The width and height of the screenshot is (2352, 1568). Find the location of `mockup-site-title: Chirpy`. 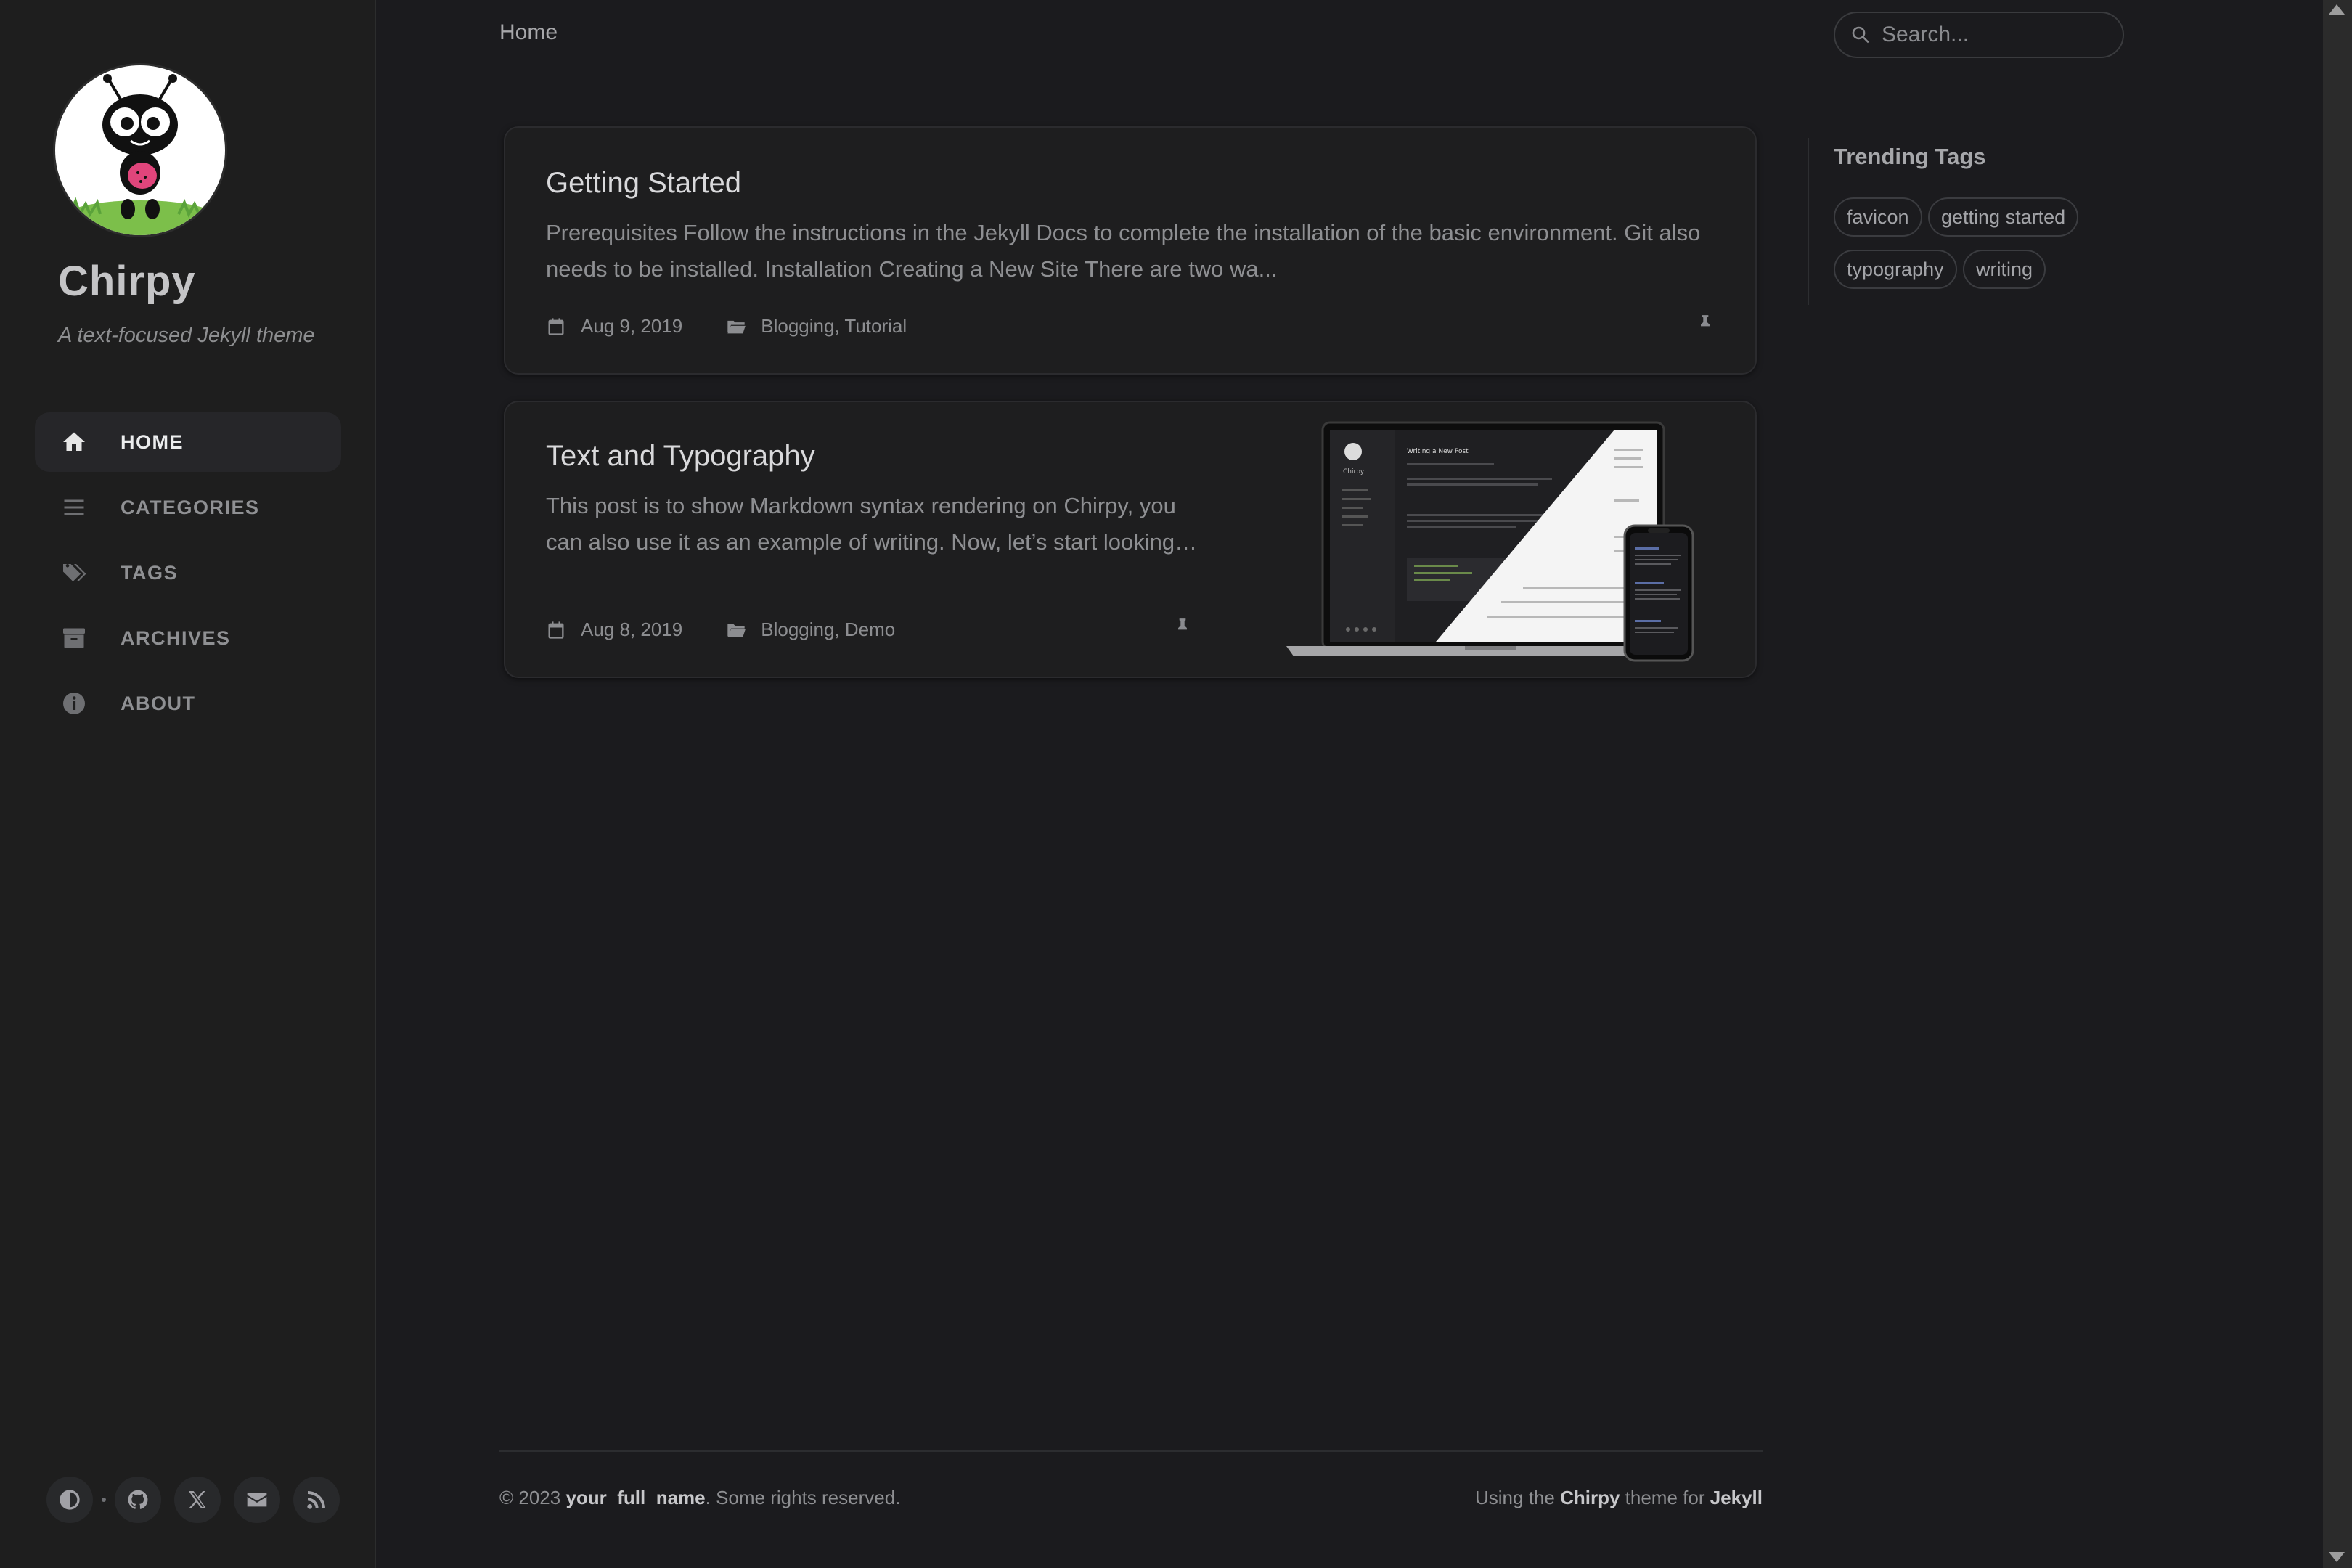

mockup-site-title: Chirpy is located at coordinates (1354, 472).